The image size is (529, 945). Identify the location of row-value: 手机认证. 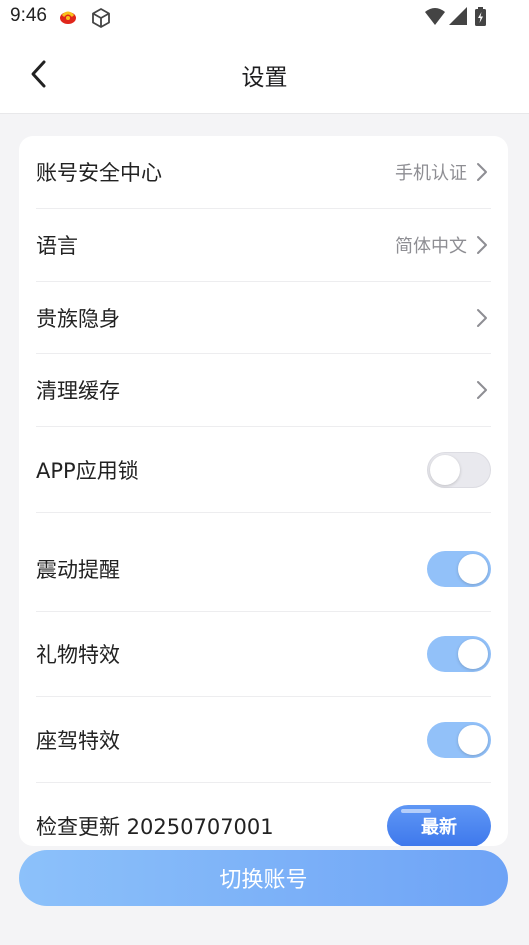
(431, 173).